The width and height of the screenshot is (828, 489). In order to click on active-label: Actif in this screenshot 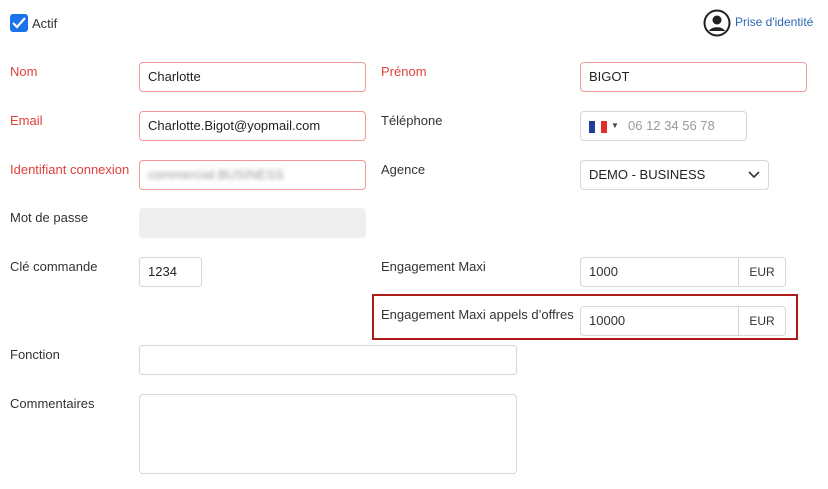, I will do `click(45, 23)`.